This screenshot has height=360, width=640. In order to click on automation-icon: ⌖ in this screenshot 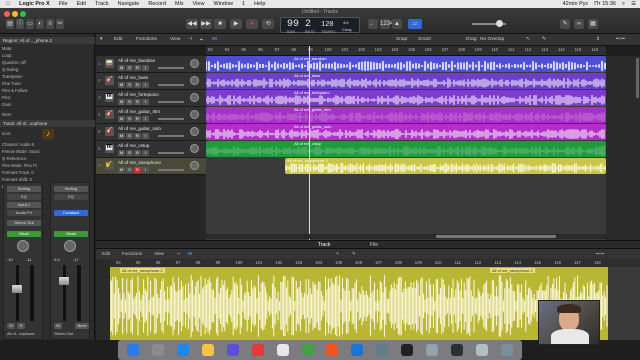, I will do `click(201, 40)`.